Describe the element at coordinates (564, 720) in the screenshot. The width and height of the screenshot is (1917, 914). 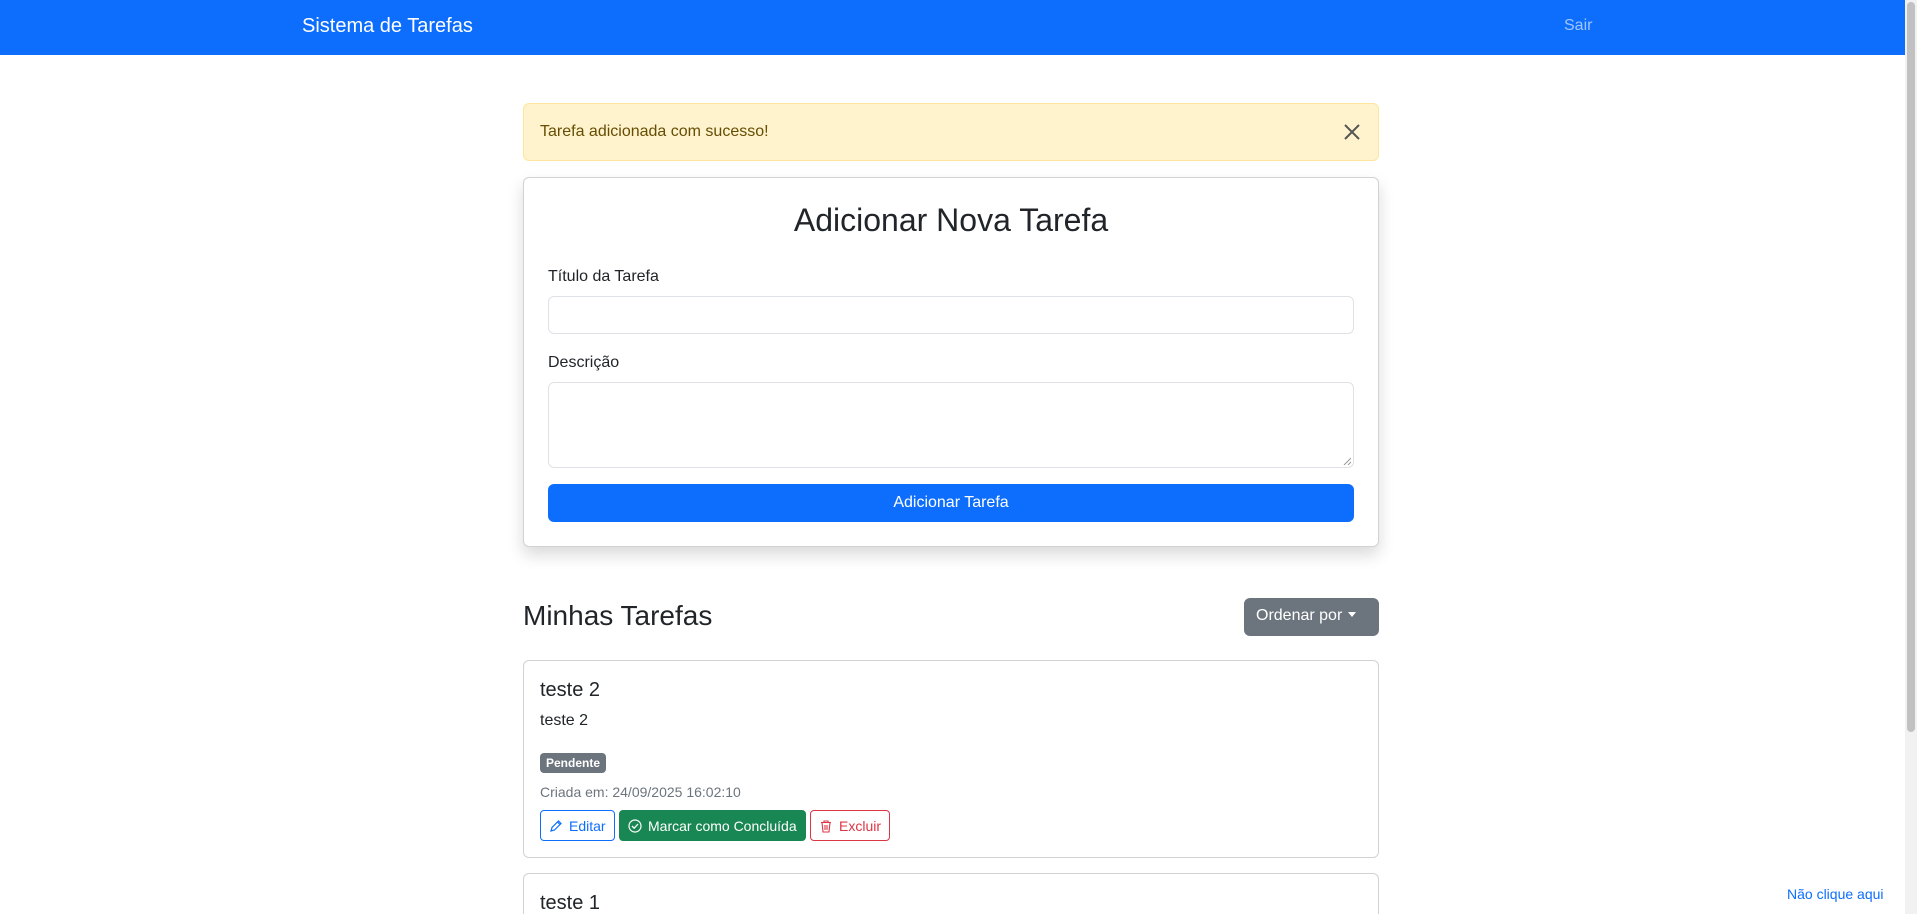
I see `task-description: teste 2` at that location.